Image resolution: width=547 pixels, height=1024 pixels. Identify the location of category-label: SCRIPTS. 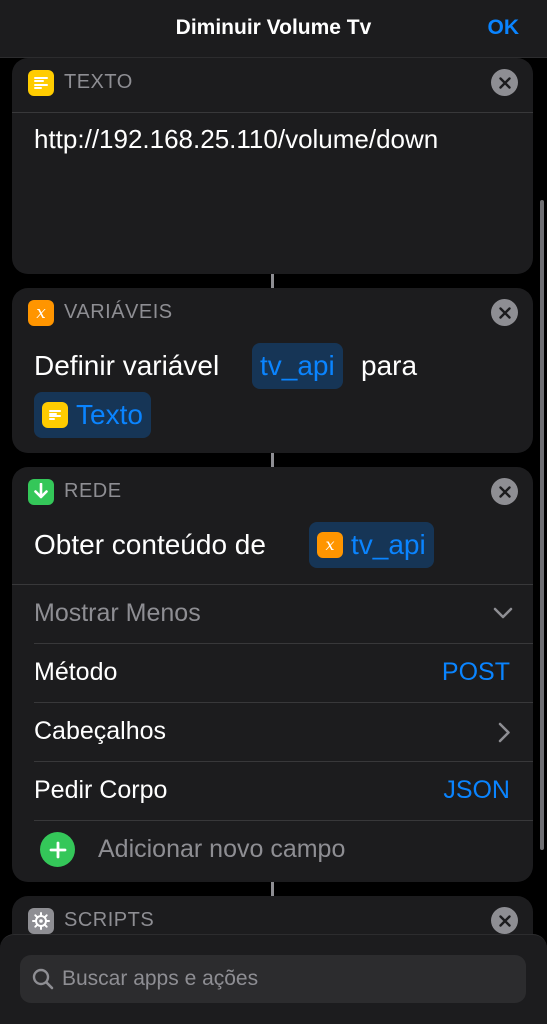
(109, 920).